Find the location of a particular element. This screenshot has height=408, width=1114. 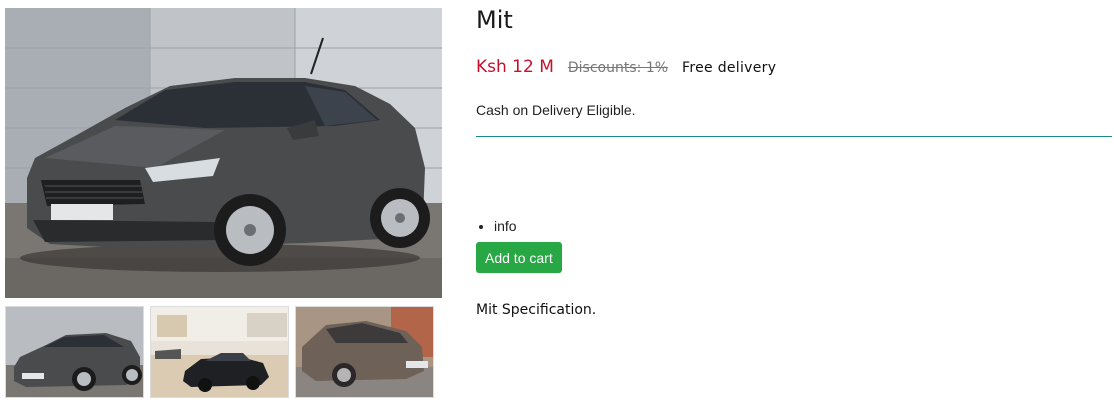

add-to-cart-button: Add to cart is located at coordinates (519, 257).